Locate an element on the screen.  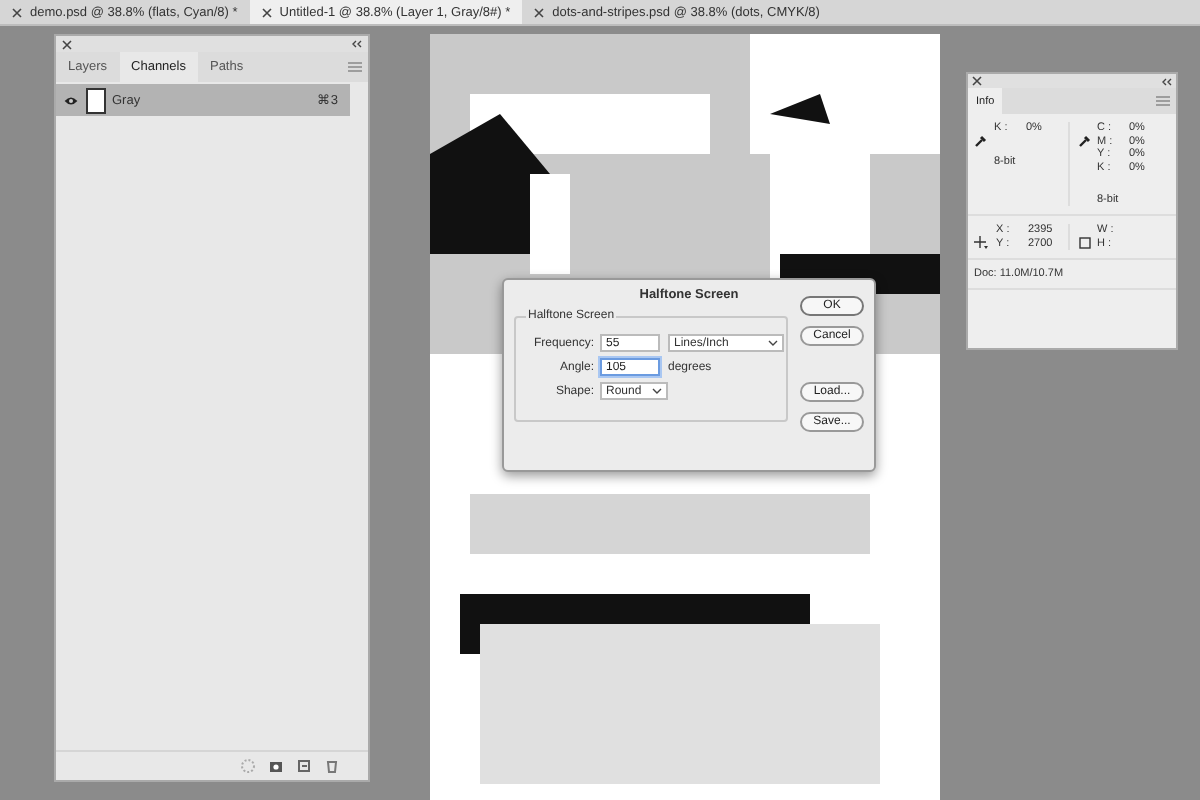
new-channel-icon is located at coordinates (304, 766).